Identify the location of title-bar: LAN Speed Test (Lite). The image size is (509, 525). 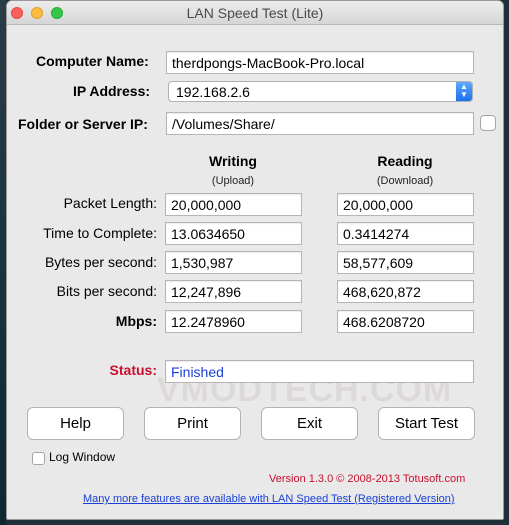
(255, 13).